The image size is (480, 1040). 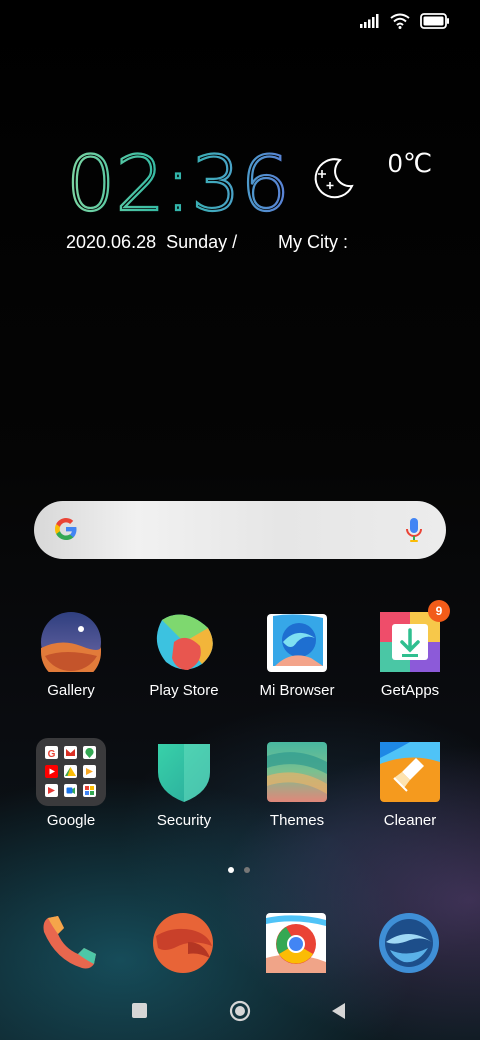 I want to click on app-mi-browser: Mi Browser, so click(x=297, y=655).